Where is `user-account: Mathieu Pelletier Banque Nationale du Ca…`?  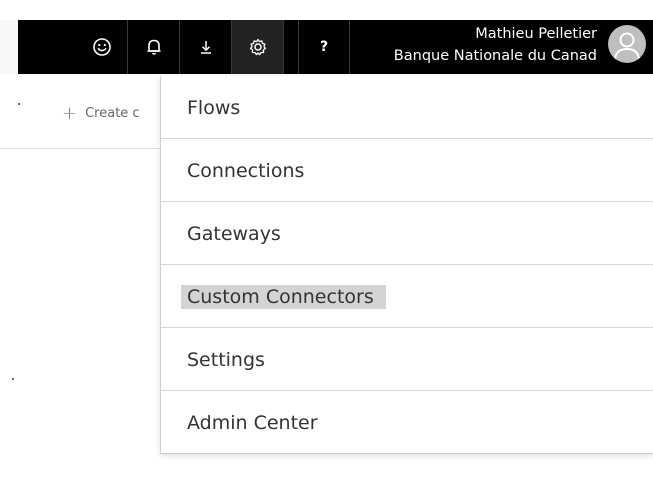 user-account: Mathieu Pelletier Banque Nationale du Ca… is located at coordinates (475, 47).